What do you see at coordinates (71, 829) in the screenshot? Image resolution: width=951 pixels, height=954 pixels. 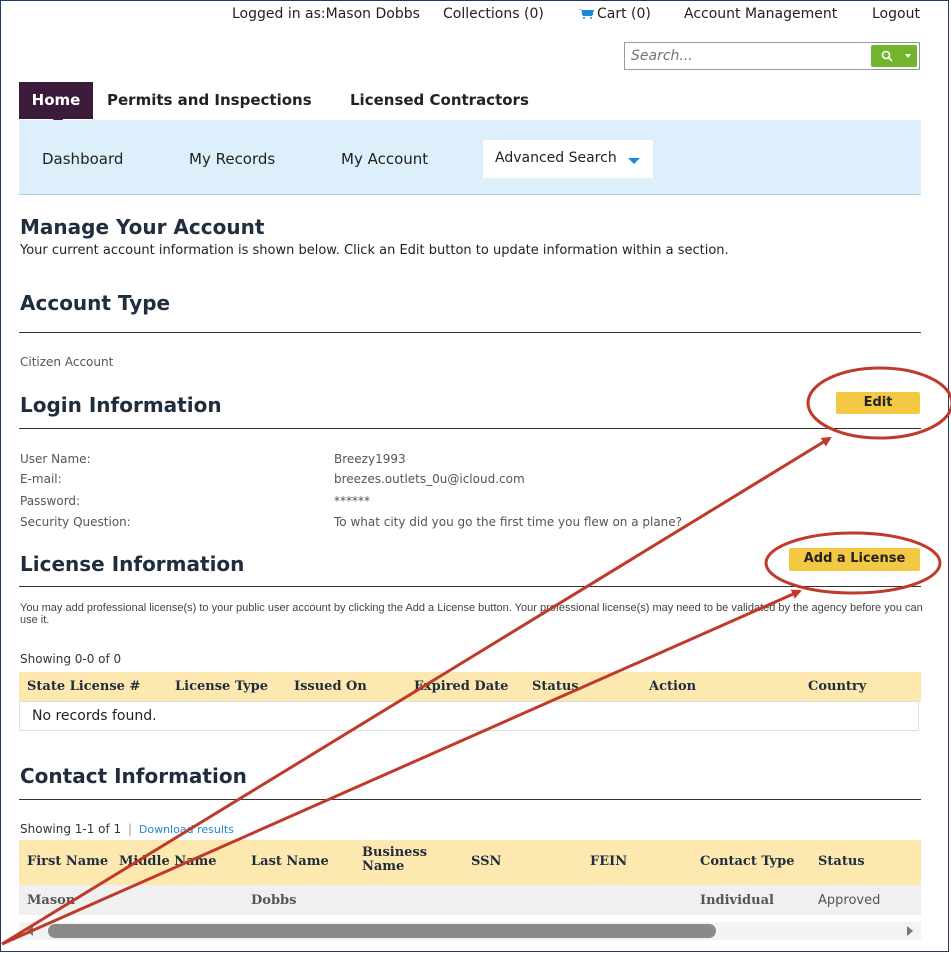 I see `contact-showing-count: Showing 1-1 of 1` at bounding box center [71, 829].